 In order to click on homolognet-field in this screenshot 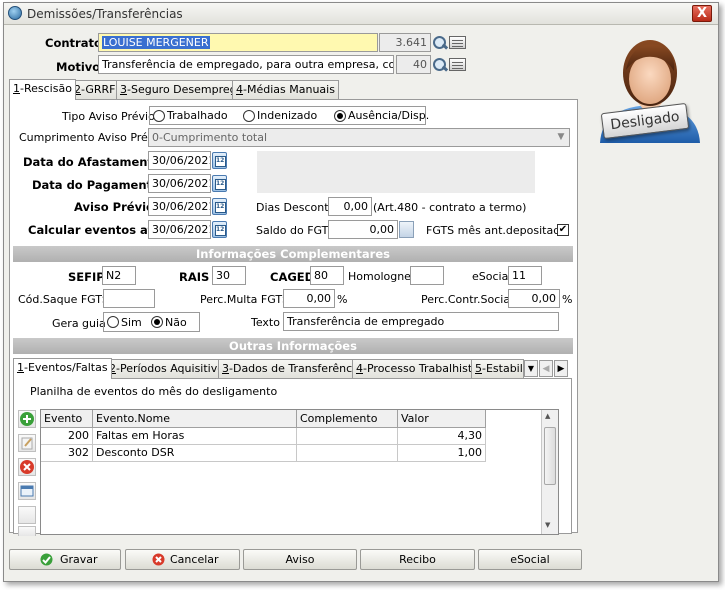, I will do `click(427, 275)`.